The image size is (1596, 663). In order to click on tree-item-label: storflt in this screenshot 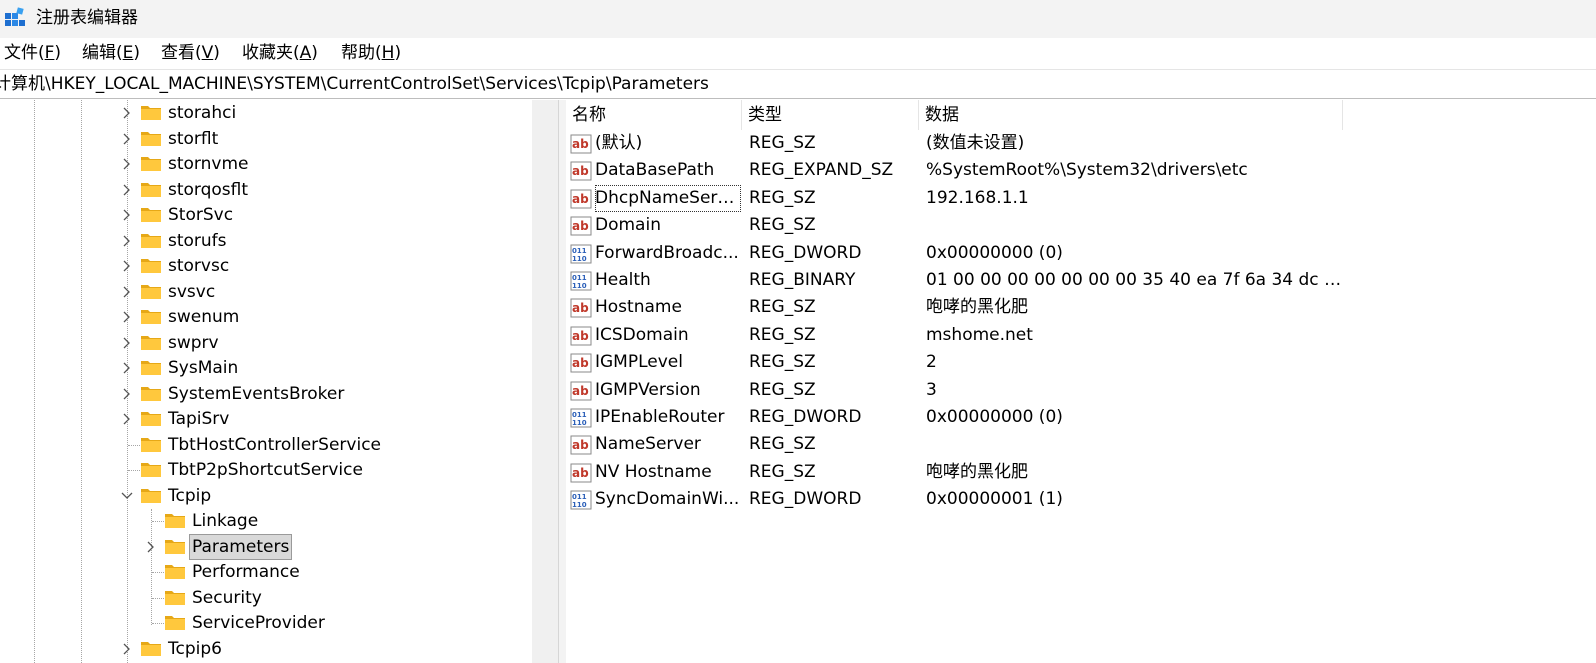, I will do `click(193, 139)`.